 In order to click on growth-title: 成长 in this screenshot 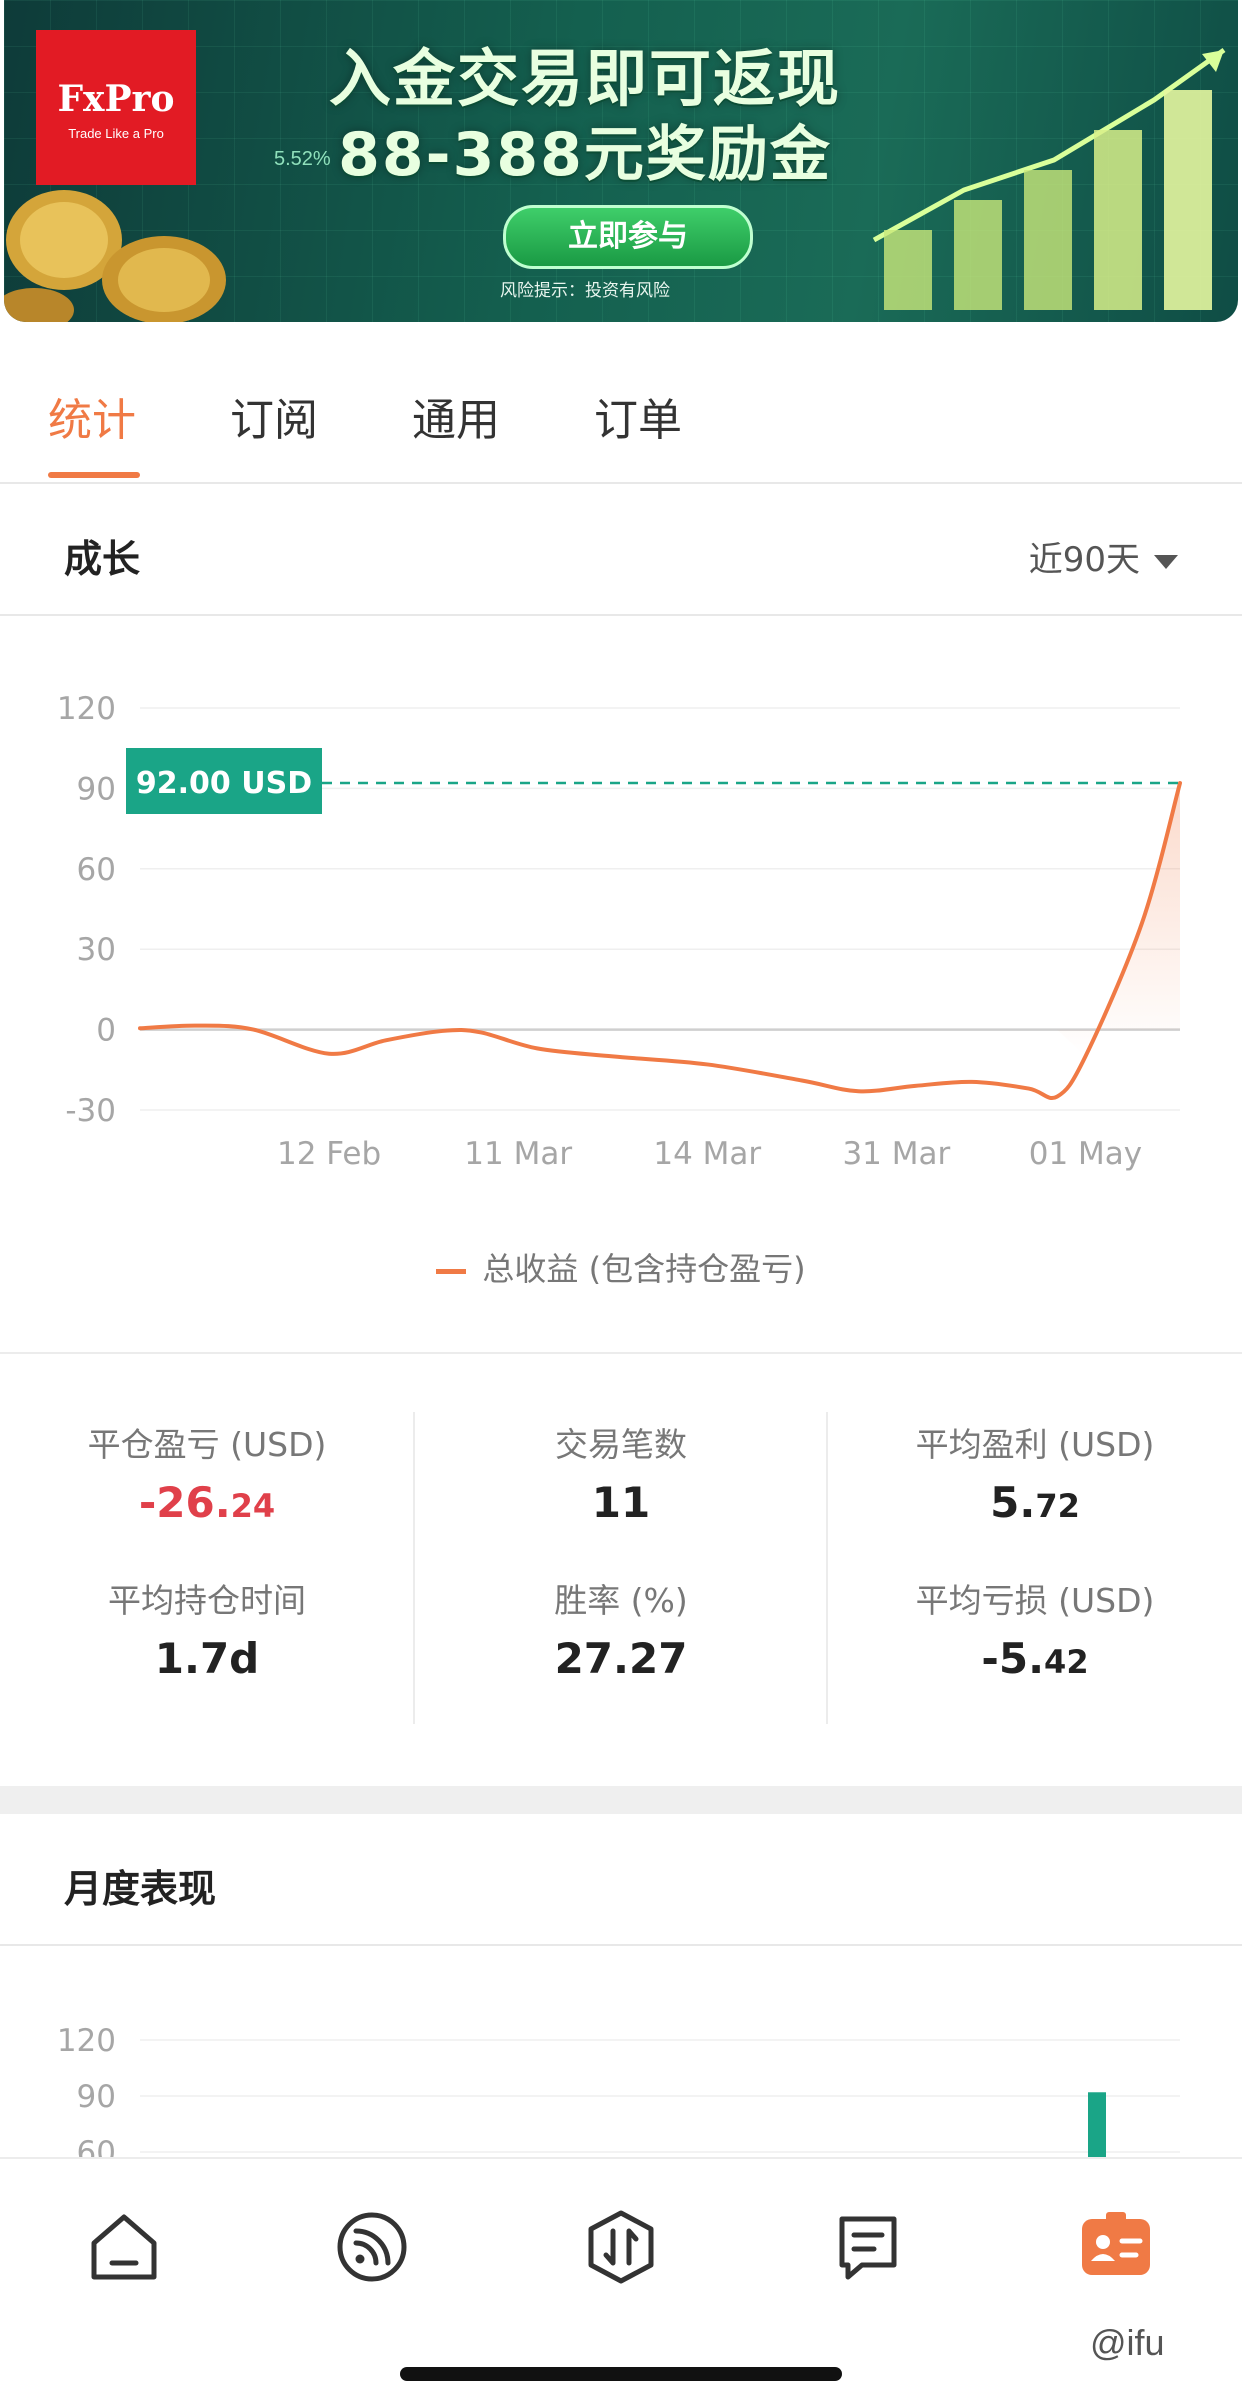, I will do `click(102, 559)`.